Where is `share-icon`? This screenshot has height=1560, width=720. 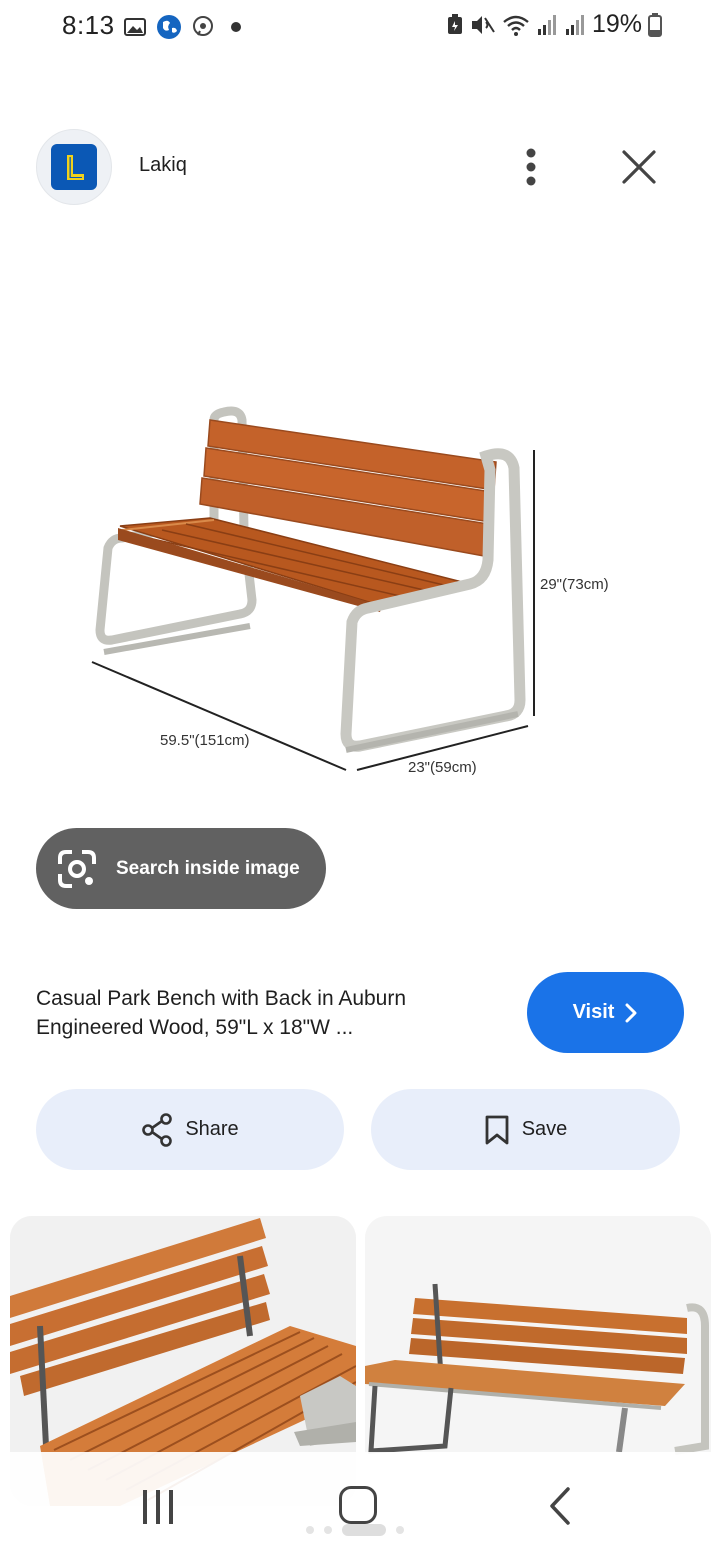 share-icon is located at coordinates (157, 1129).